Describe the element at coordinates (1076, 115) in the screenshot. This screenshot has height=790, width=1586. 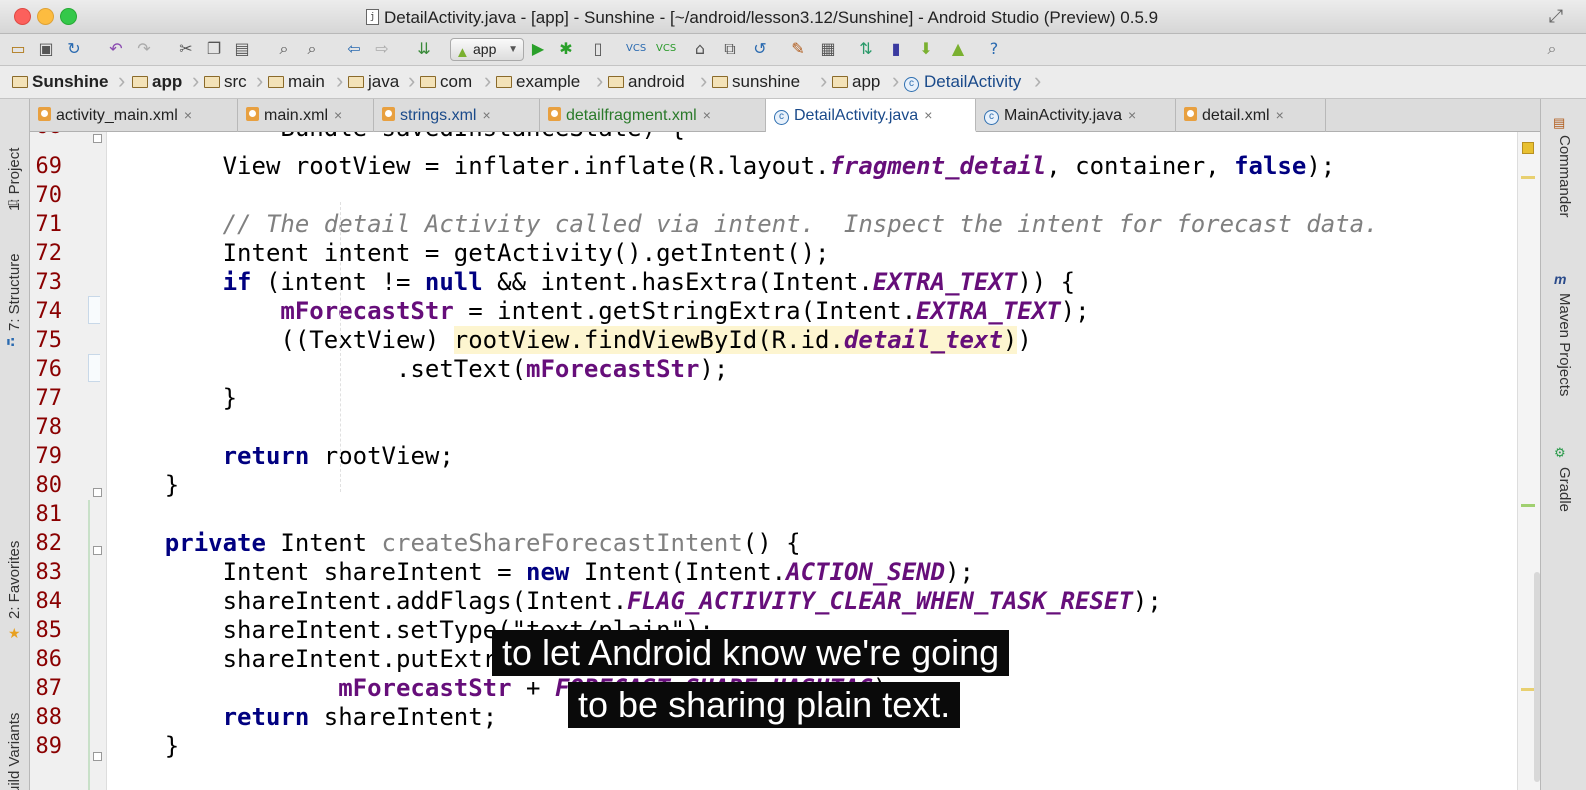
I see `tab-main-activity-java: c MainActivity.java ×` at that location.